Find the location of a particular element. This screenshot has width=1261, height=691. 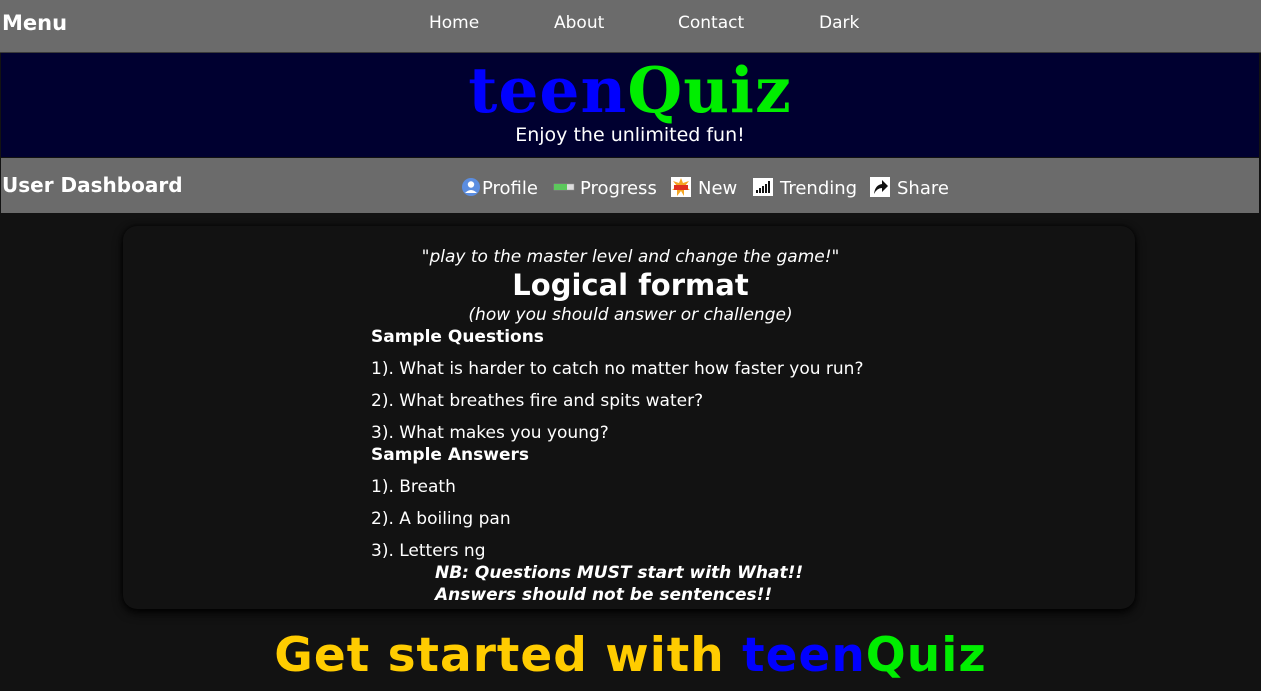

dashboard-share: Share is located at coordinates (911, 188).